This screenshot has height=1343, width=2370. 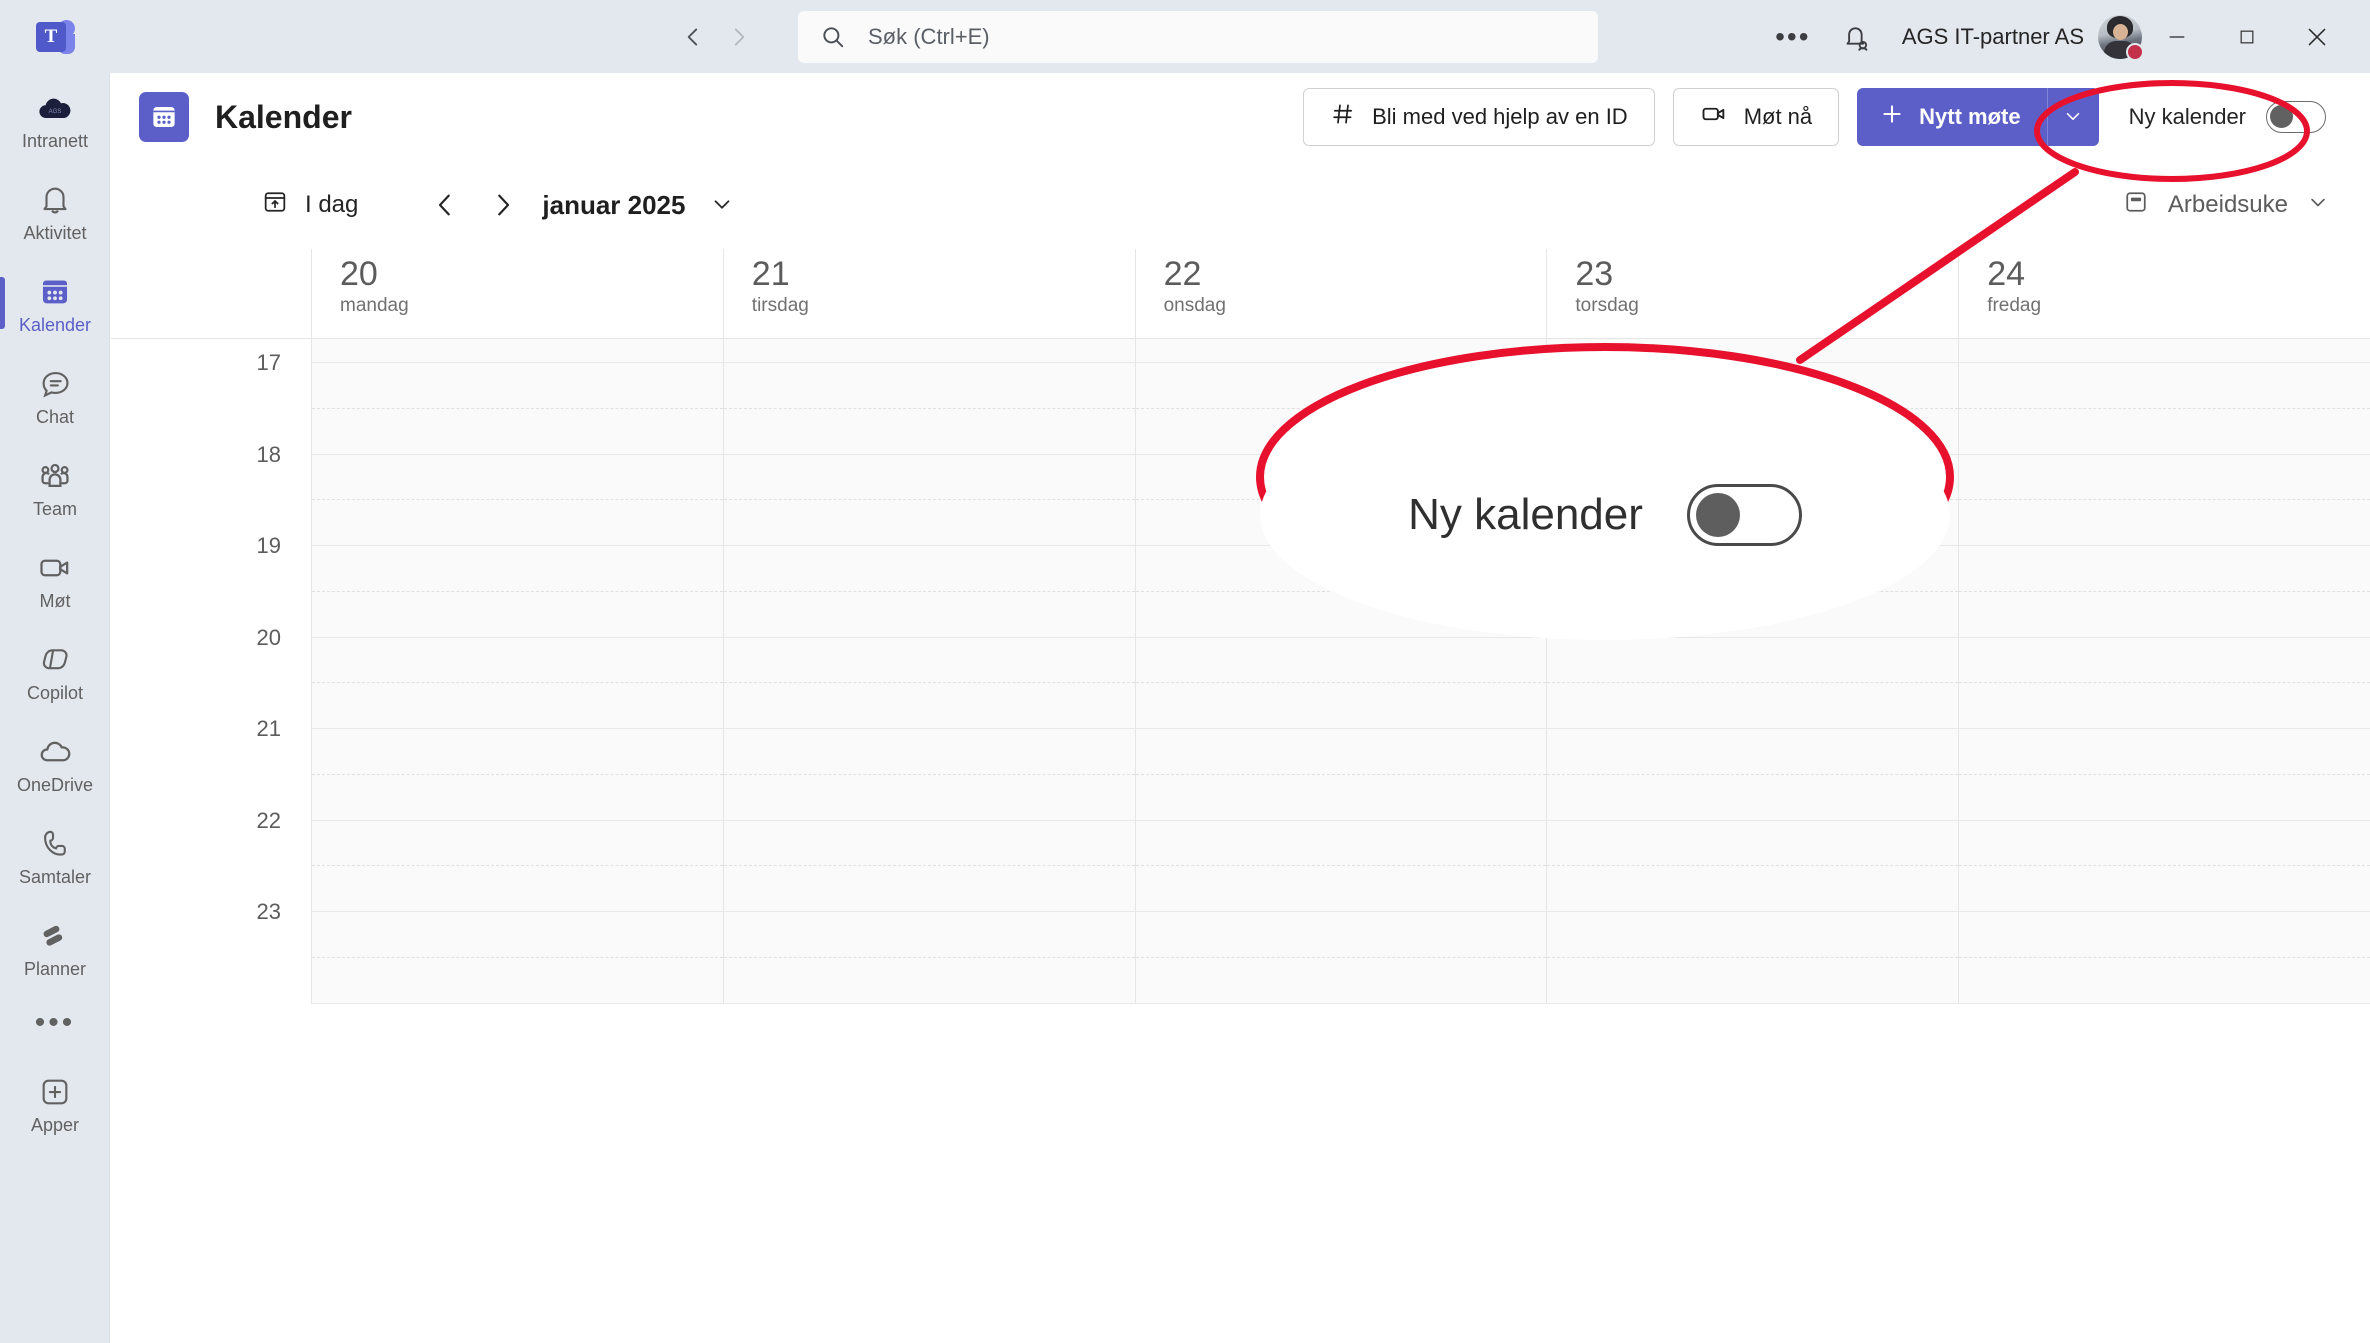 What do you see at coordinates (1198, 36) in the screenshot?
I see `search-input: Søk (Ctrl+E)` at bounding box center [1198, 36].